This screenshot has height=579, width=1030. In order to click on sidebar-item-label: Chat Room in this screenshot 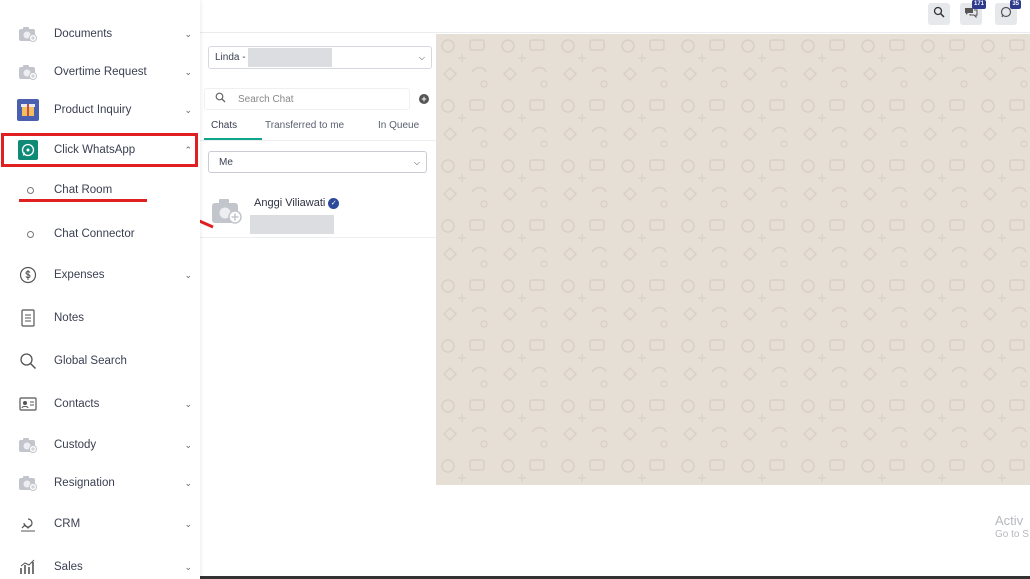, I will do `click(83, 190)`.